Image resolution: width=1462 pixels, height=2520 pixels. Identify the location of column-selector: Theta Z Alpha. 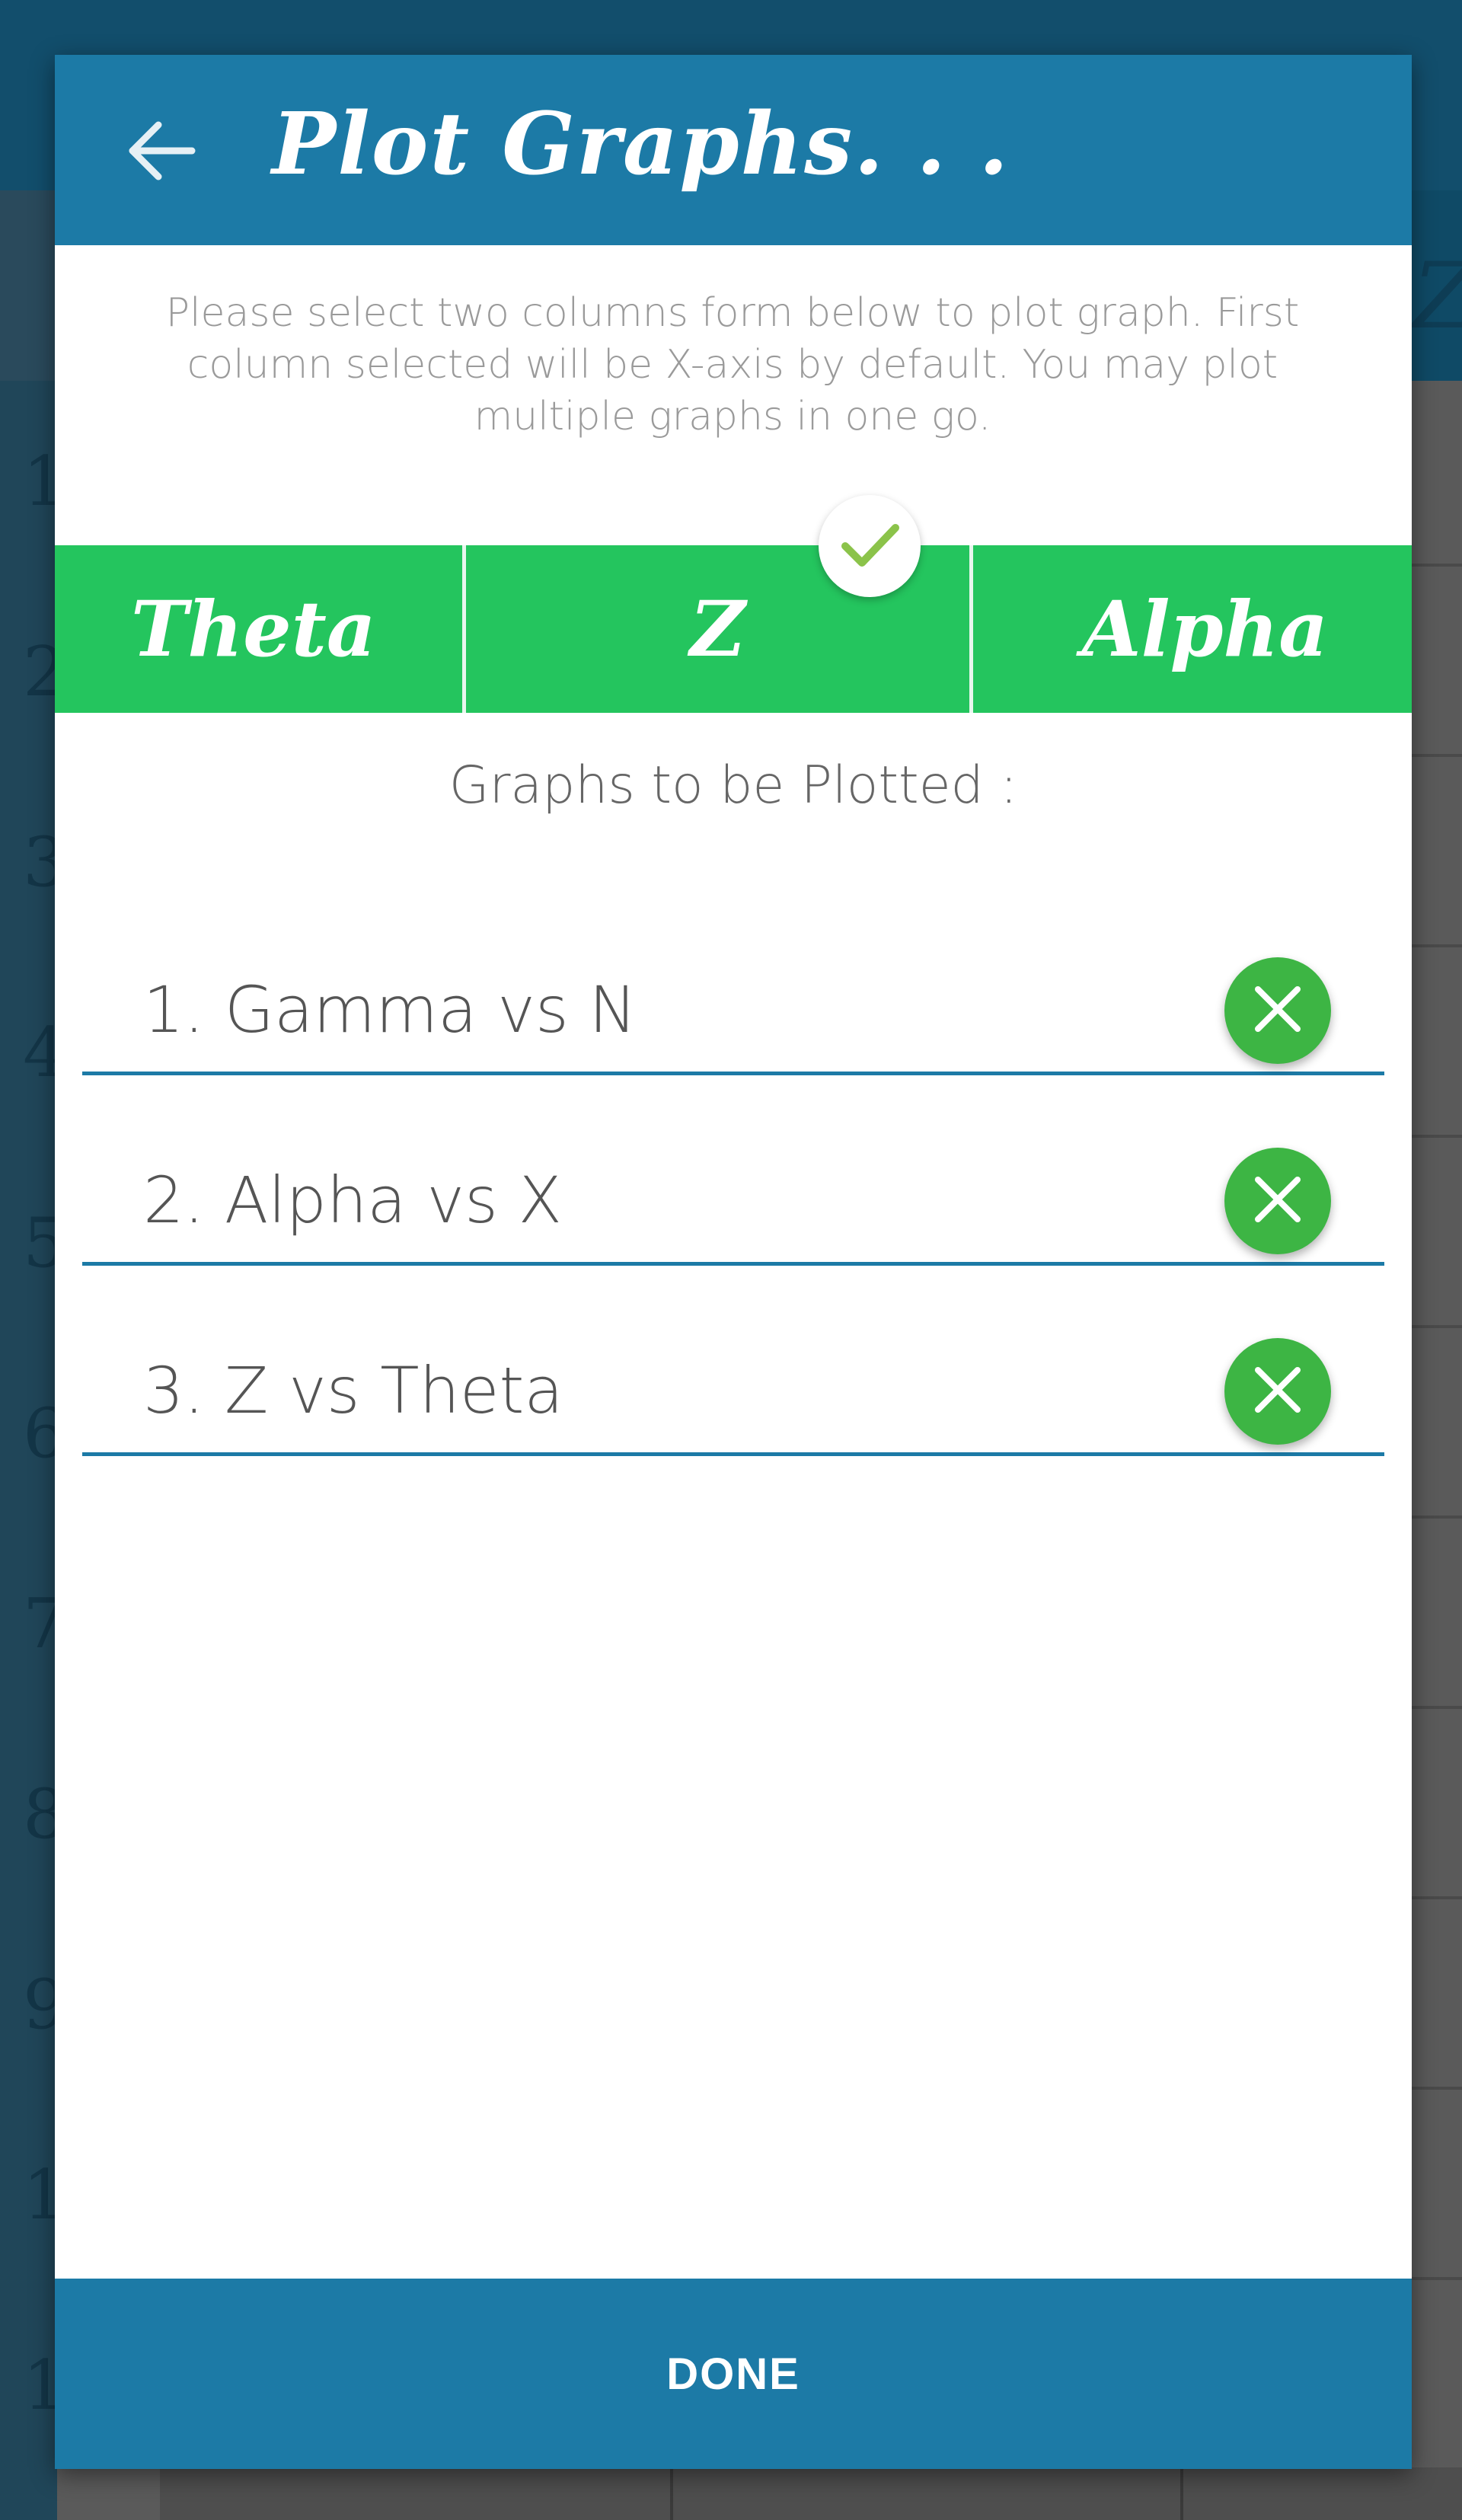
(733, 629).